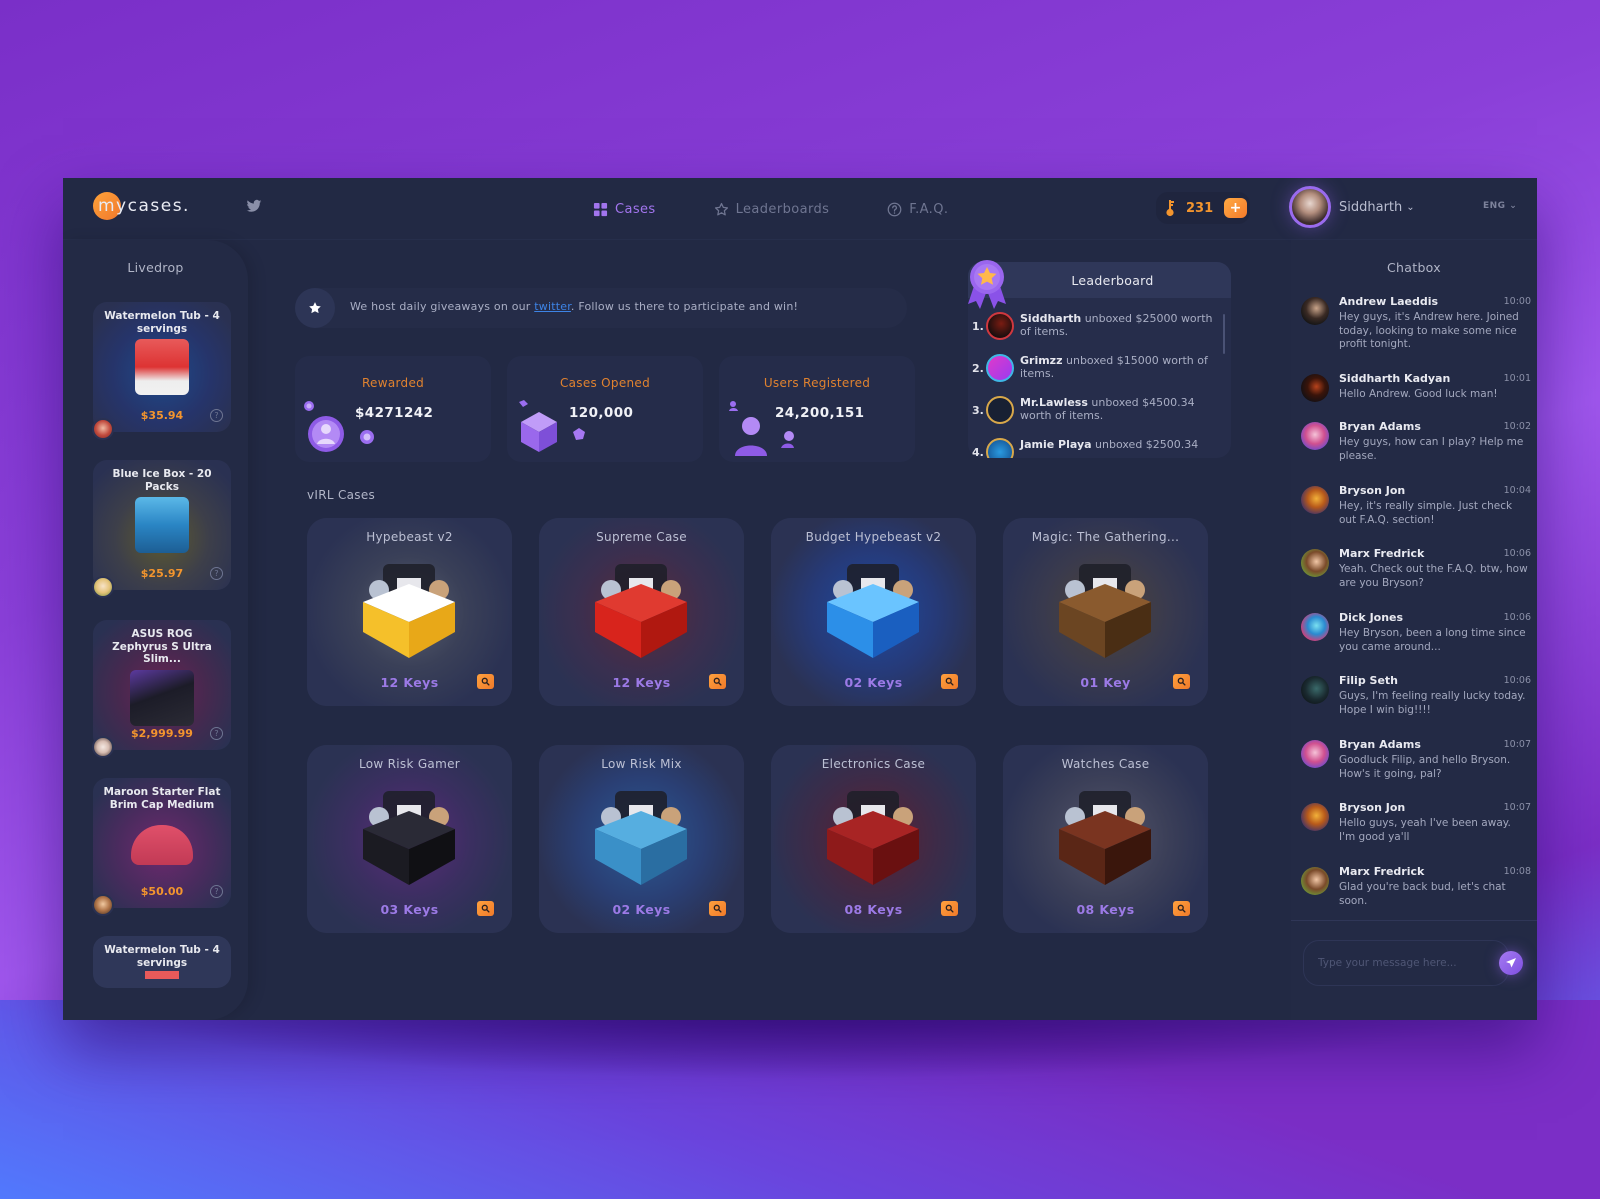 The height and width of the screenshot is (1199, 1600). Describe the element at coordinates (1310, 207) in the screenshot. I see `user-avatar` at that location.